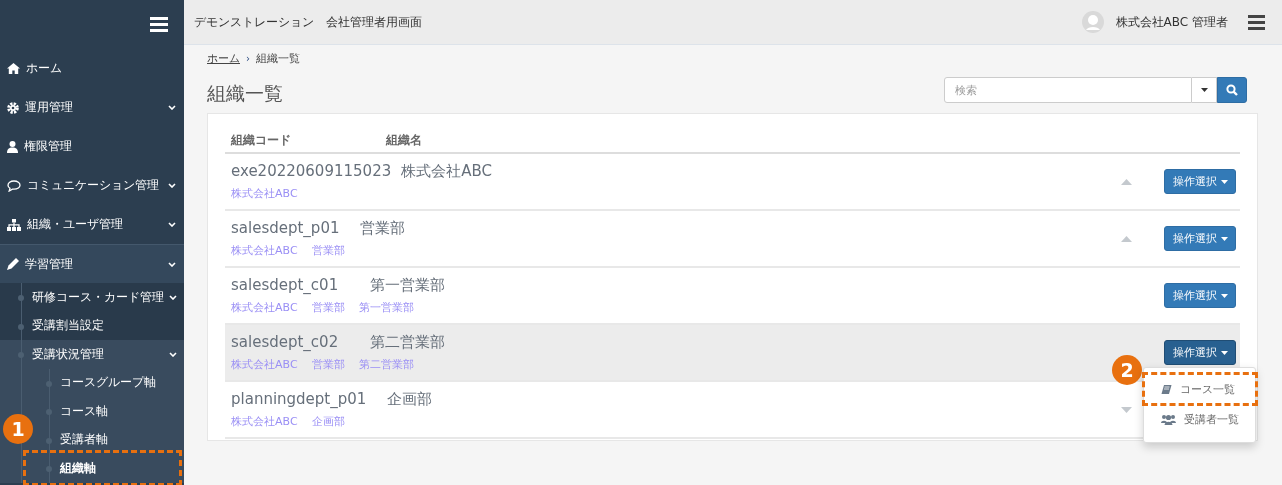 The width and height of the screenshot is (1282, 485). I want to click on page-title: 組織一覧, so click(245, 93).